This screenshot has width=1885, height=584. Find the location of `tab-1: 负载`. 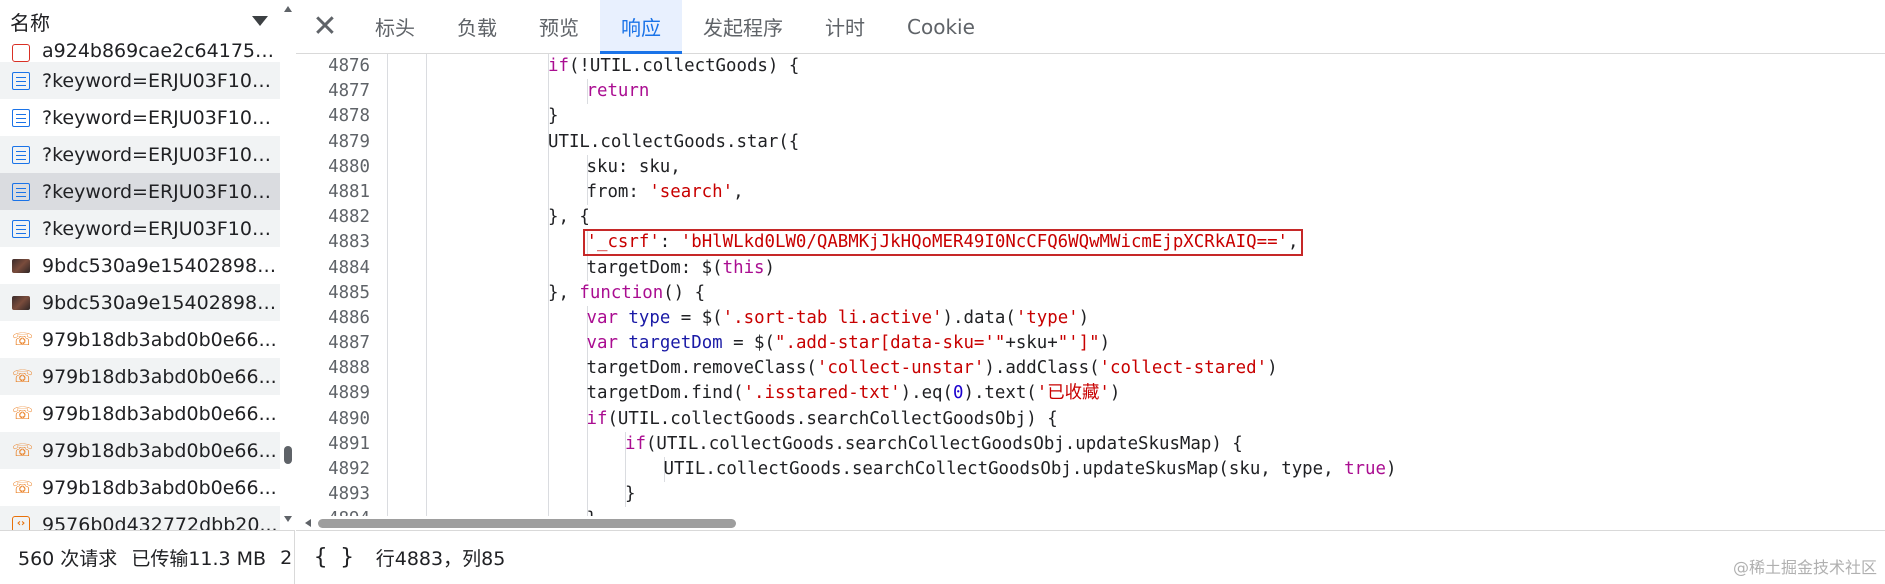

tab-1: 负载 is located at coordinates (477, 26).